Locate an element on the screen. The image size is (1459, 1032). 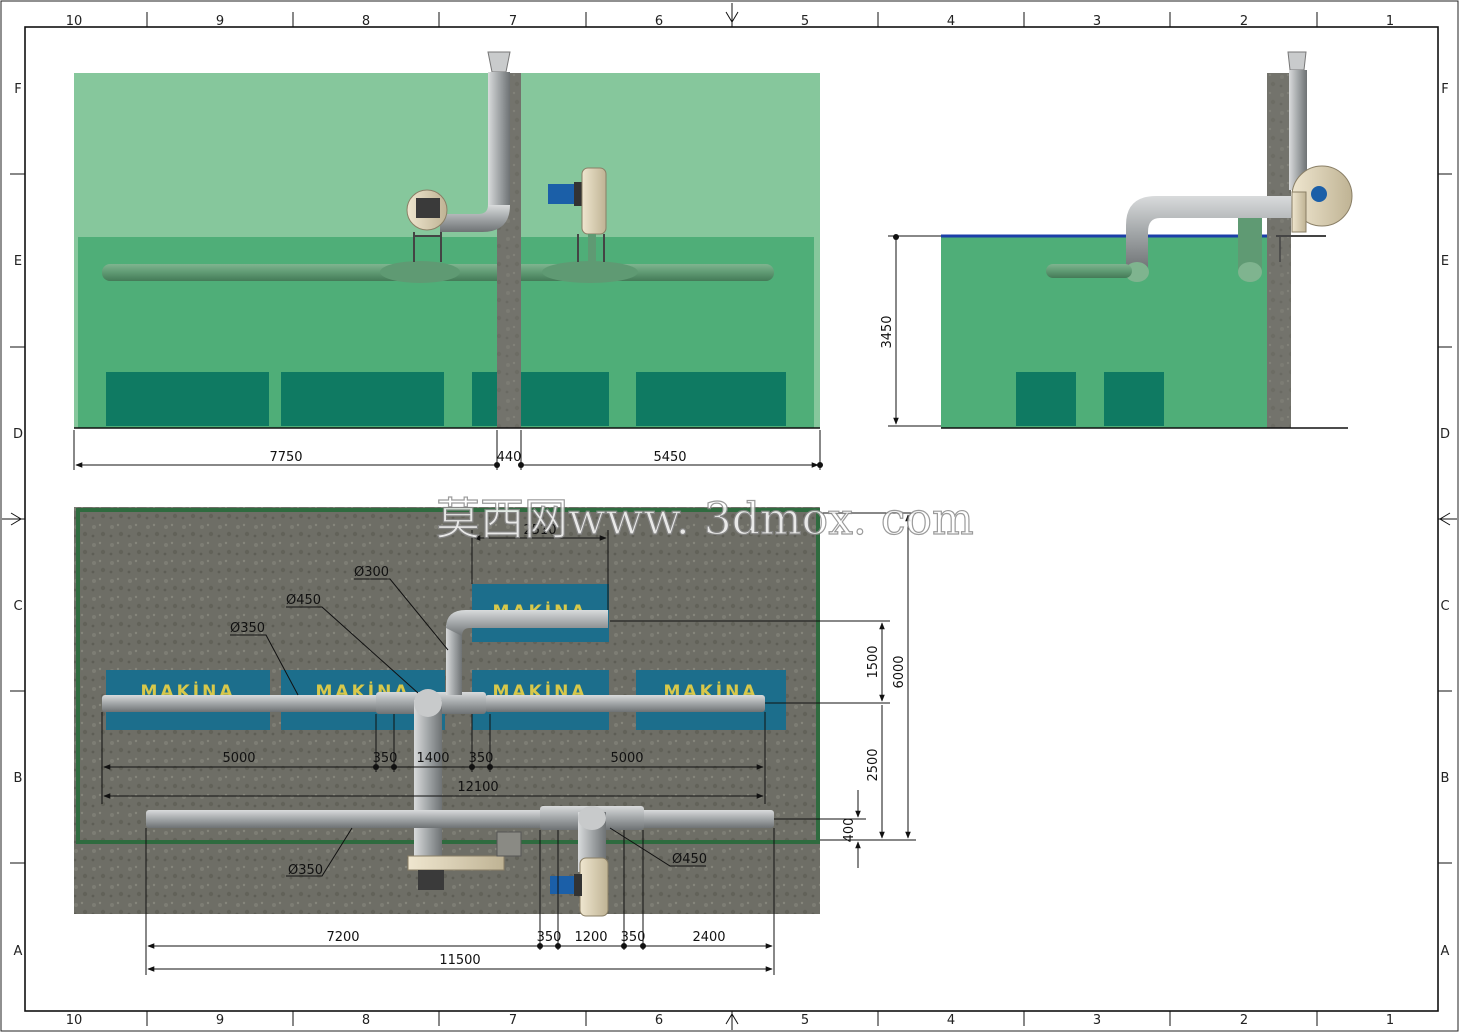
dim-row1-a: 350 is located at coordinates (385, 758).